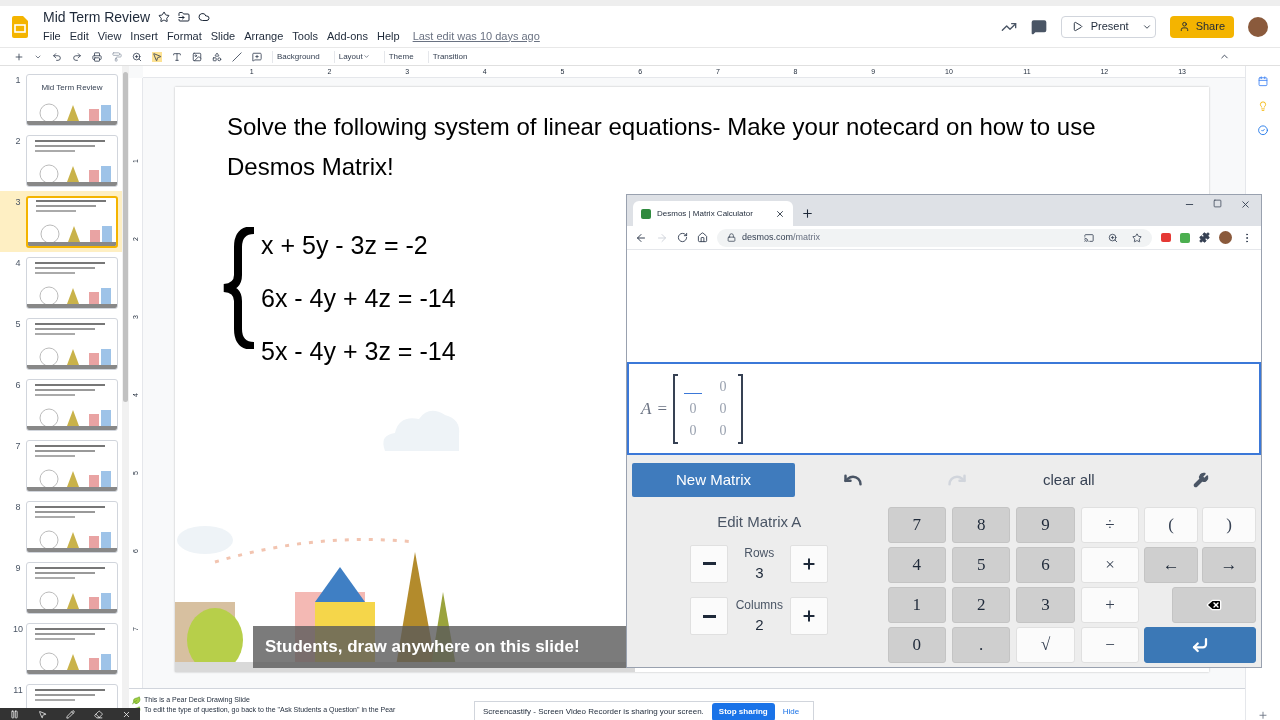 The image size is (1280, 720). What do you see at coordinates (157, 56) in the screenshot?
I see `select-icon` at bounding box center [157, 56].